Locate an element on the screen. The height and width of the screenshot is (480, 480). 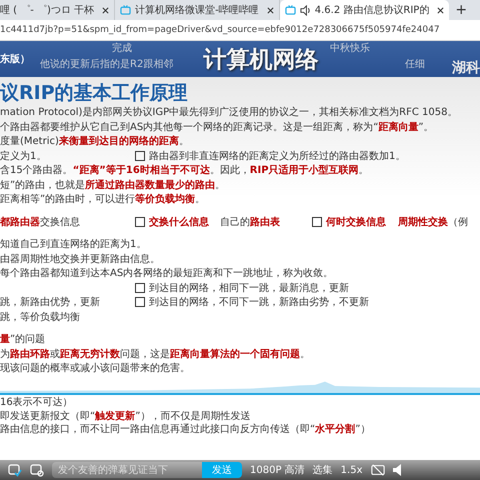
volume-icon is located at coordinates (396, 470).